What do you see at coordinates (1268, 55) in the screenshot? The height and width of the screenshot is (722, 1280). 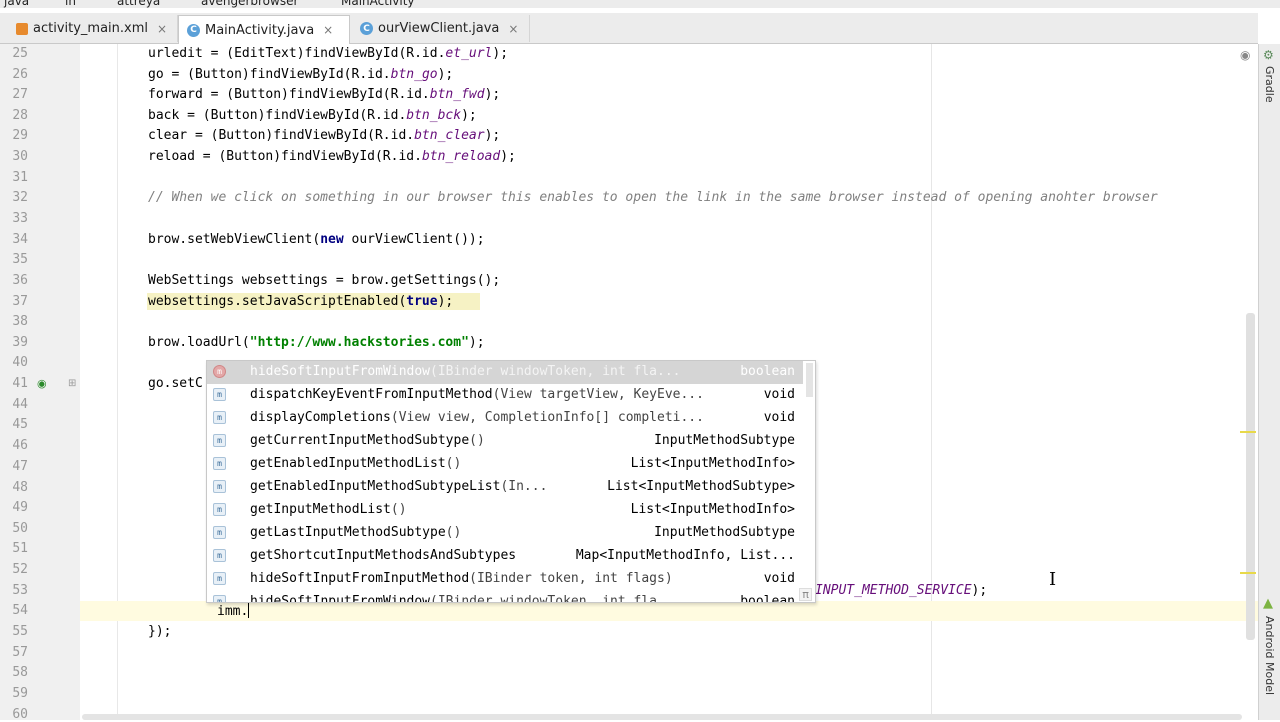 I see `gradle-icon: ⚙` at bounding box center [1268, 55].